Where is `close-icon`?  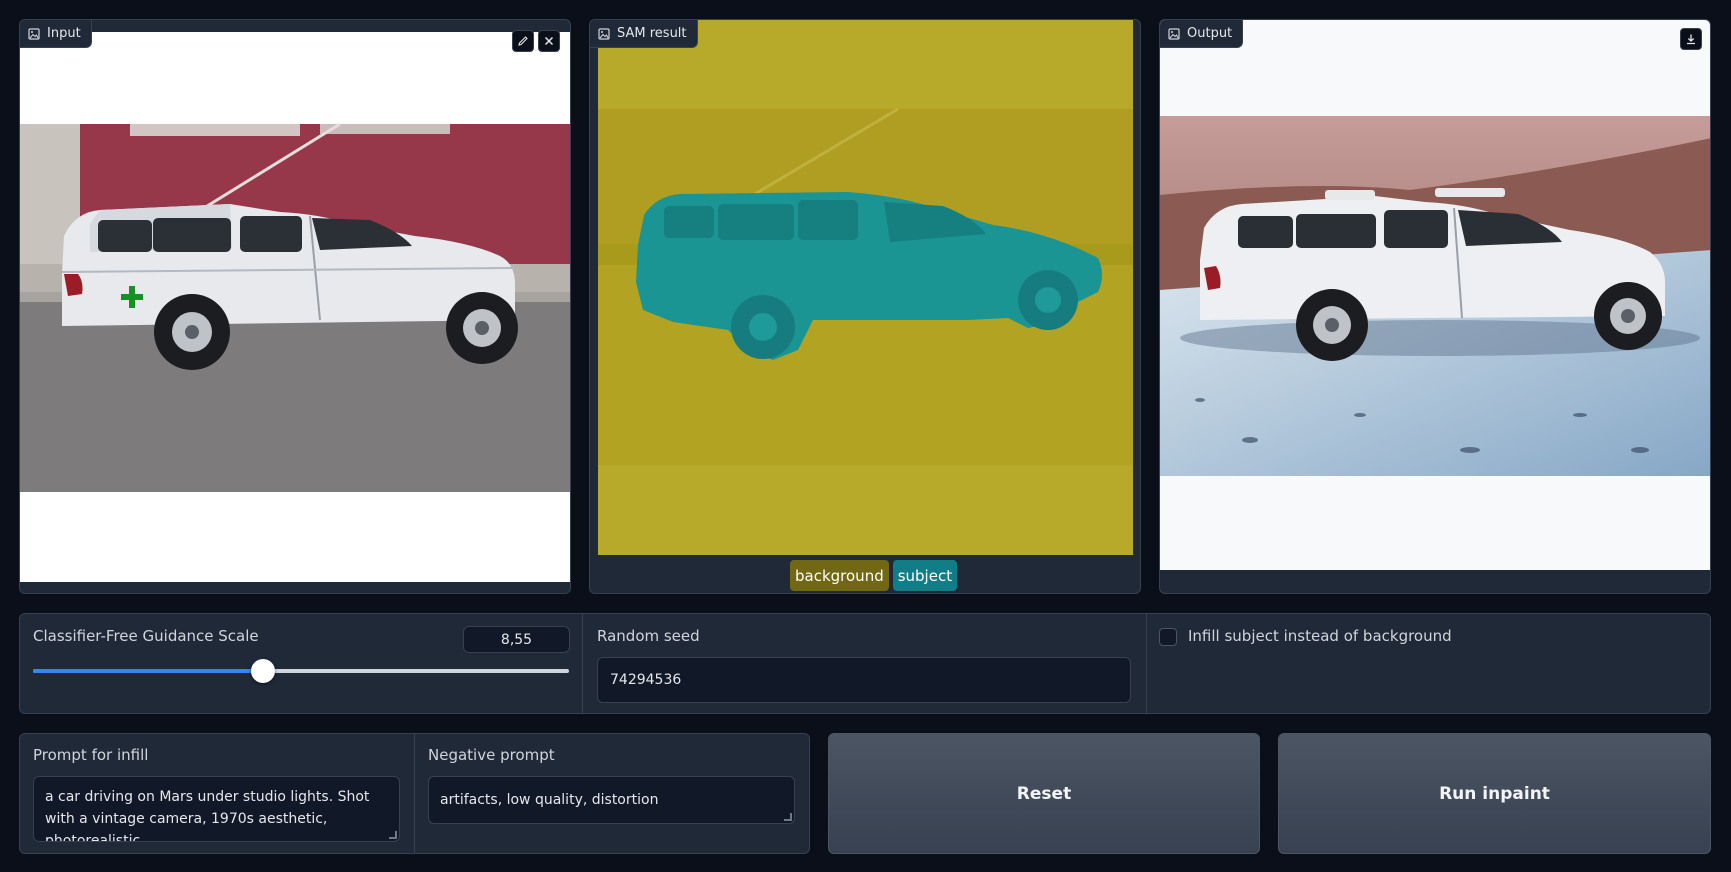 close-icon is located at coordinates (549, 41).